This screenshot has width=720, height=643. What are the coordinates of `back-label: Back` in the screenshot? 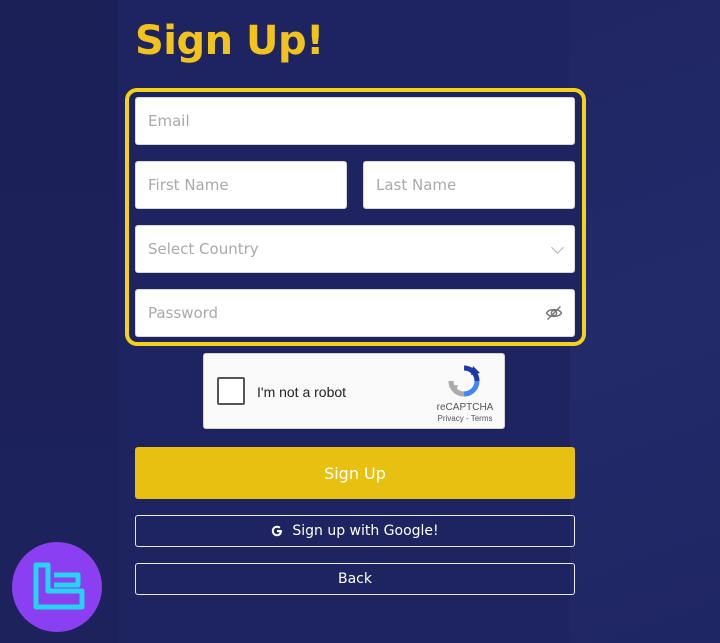 It's located at (355, 579).